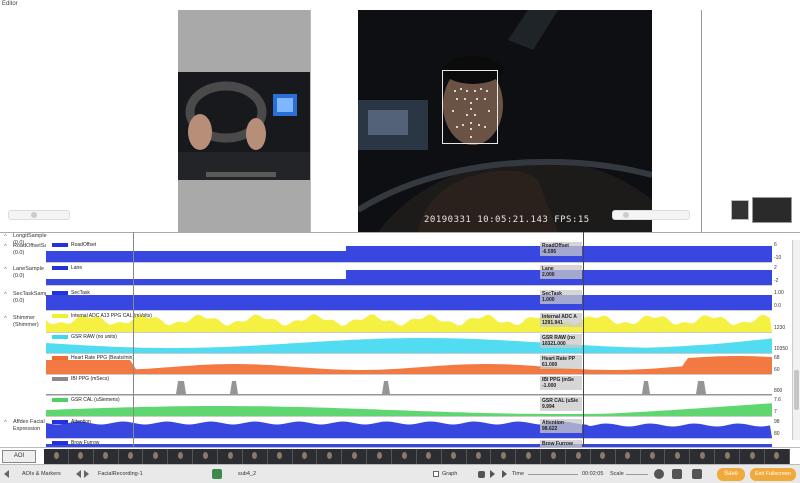 The width and height of the screenshot is (800, 483). I want to click on axis-min-label: 10350, so click(781, 349).